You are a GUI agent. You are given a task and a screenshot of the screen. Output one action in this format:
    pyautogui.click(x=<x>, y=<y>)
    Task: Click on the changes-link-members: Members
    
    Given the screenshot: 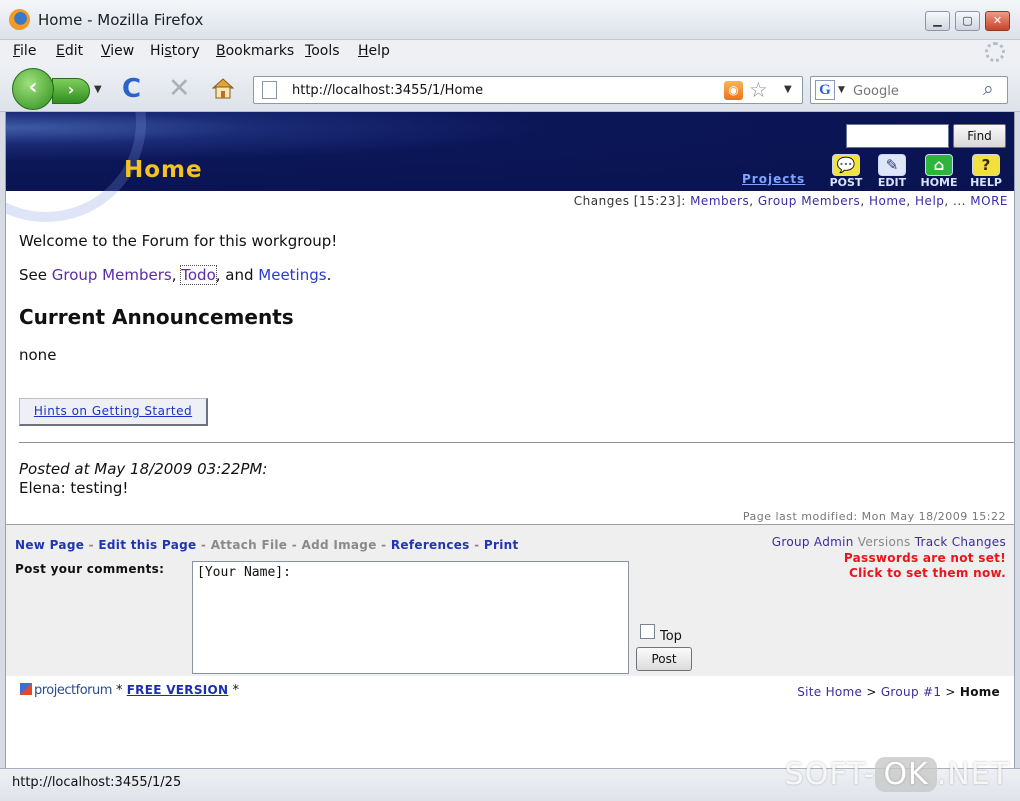 What is the action you would take?
    pyautogui.click(x=719, y=201)
    